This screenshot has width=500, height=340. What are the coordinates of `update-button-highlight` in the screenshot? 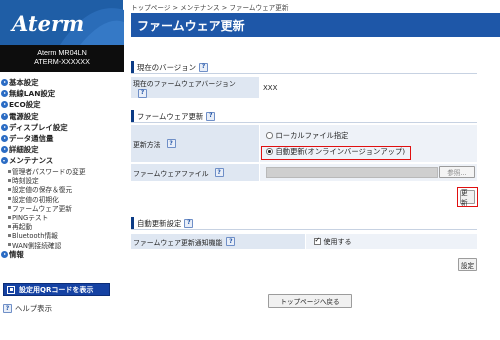 It's located at (467, 197).